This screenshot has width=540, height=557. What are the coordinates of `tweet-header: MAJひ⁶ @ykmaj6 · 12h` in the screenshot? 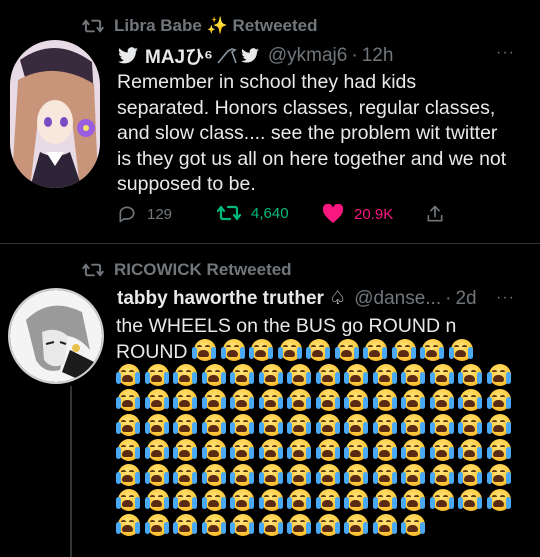 It's located at (255, 55).